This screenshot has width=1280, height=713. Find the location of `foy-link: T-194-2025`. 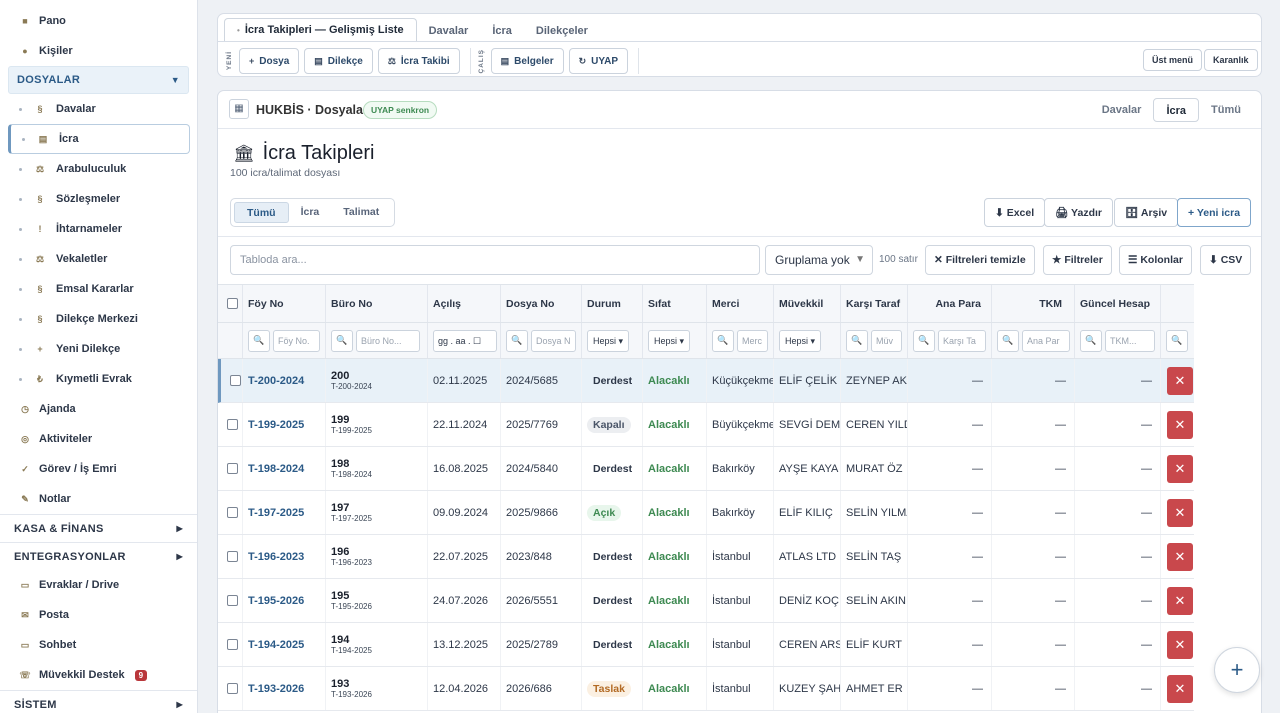

foy-link: T-194-2025 is located at coordinates (276, 645).